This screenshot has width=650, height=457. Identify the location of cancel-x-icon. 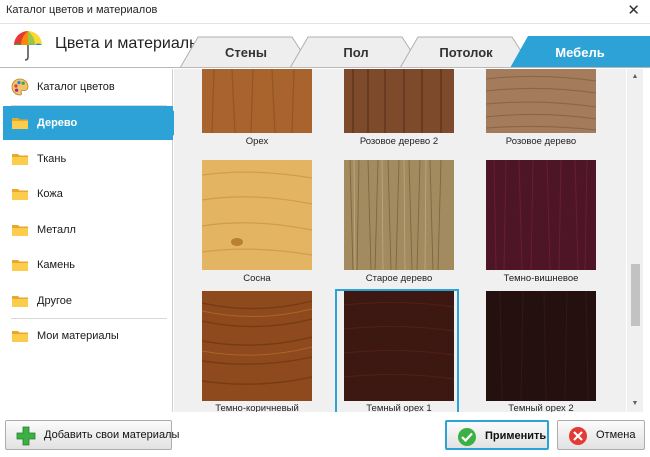
(578, 436).